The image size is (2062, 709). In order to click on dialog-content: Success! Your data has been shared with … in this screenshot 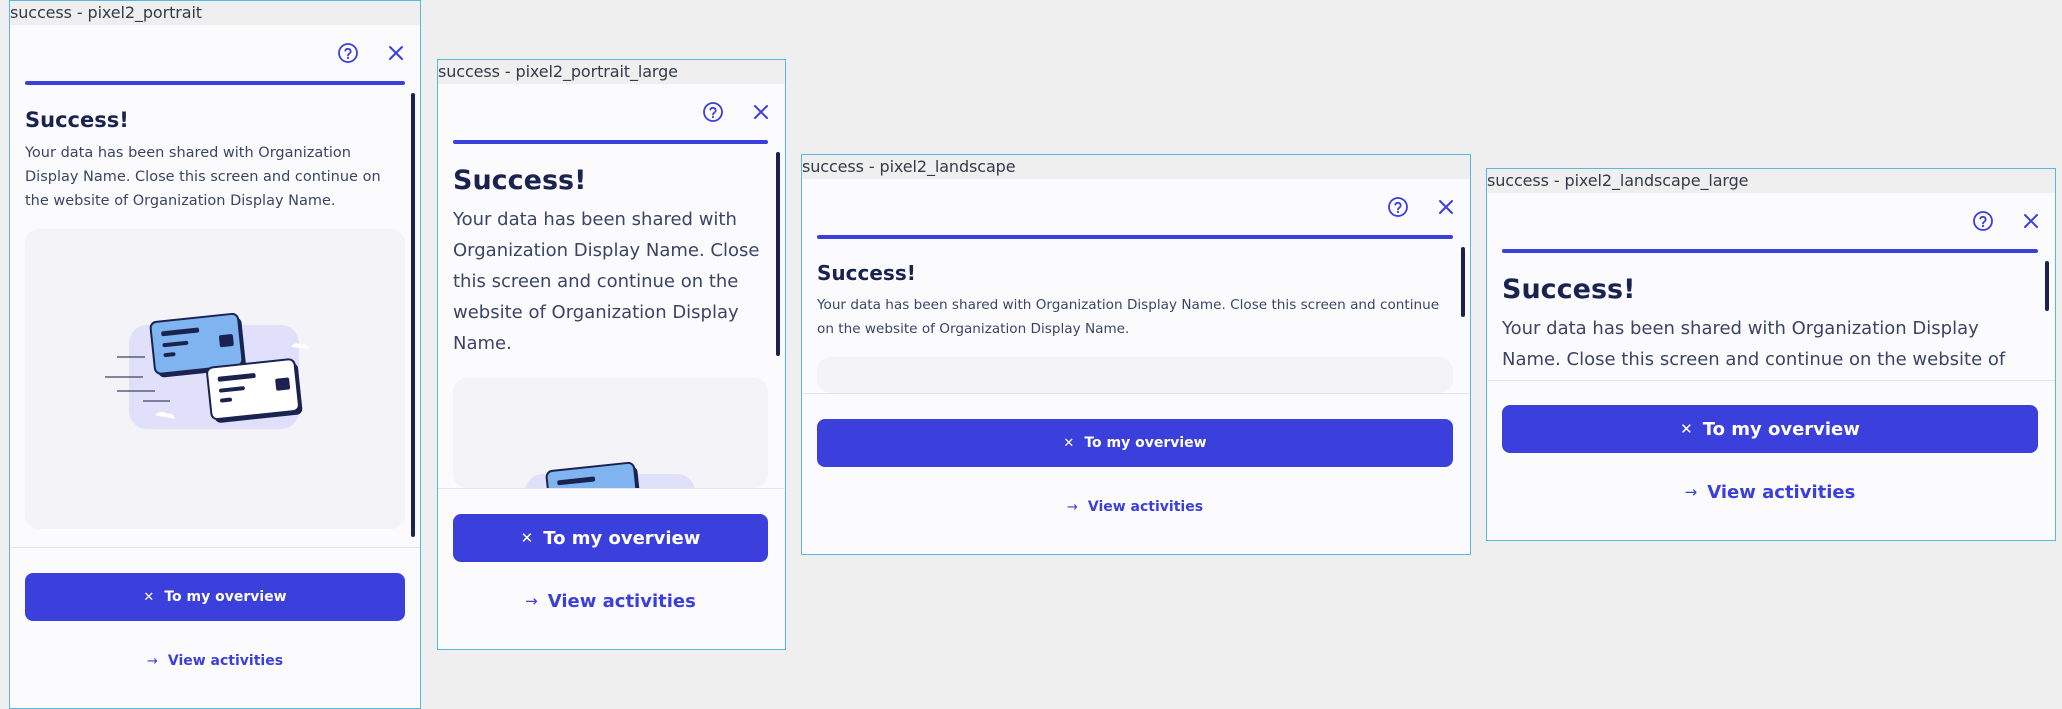, I will do `click(1771, 323)`.